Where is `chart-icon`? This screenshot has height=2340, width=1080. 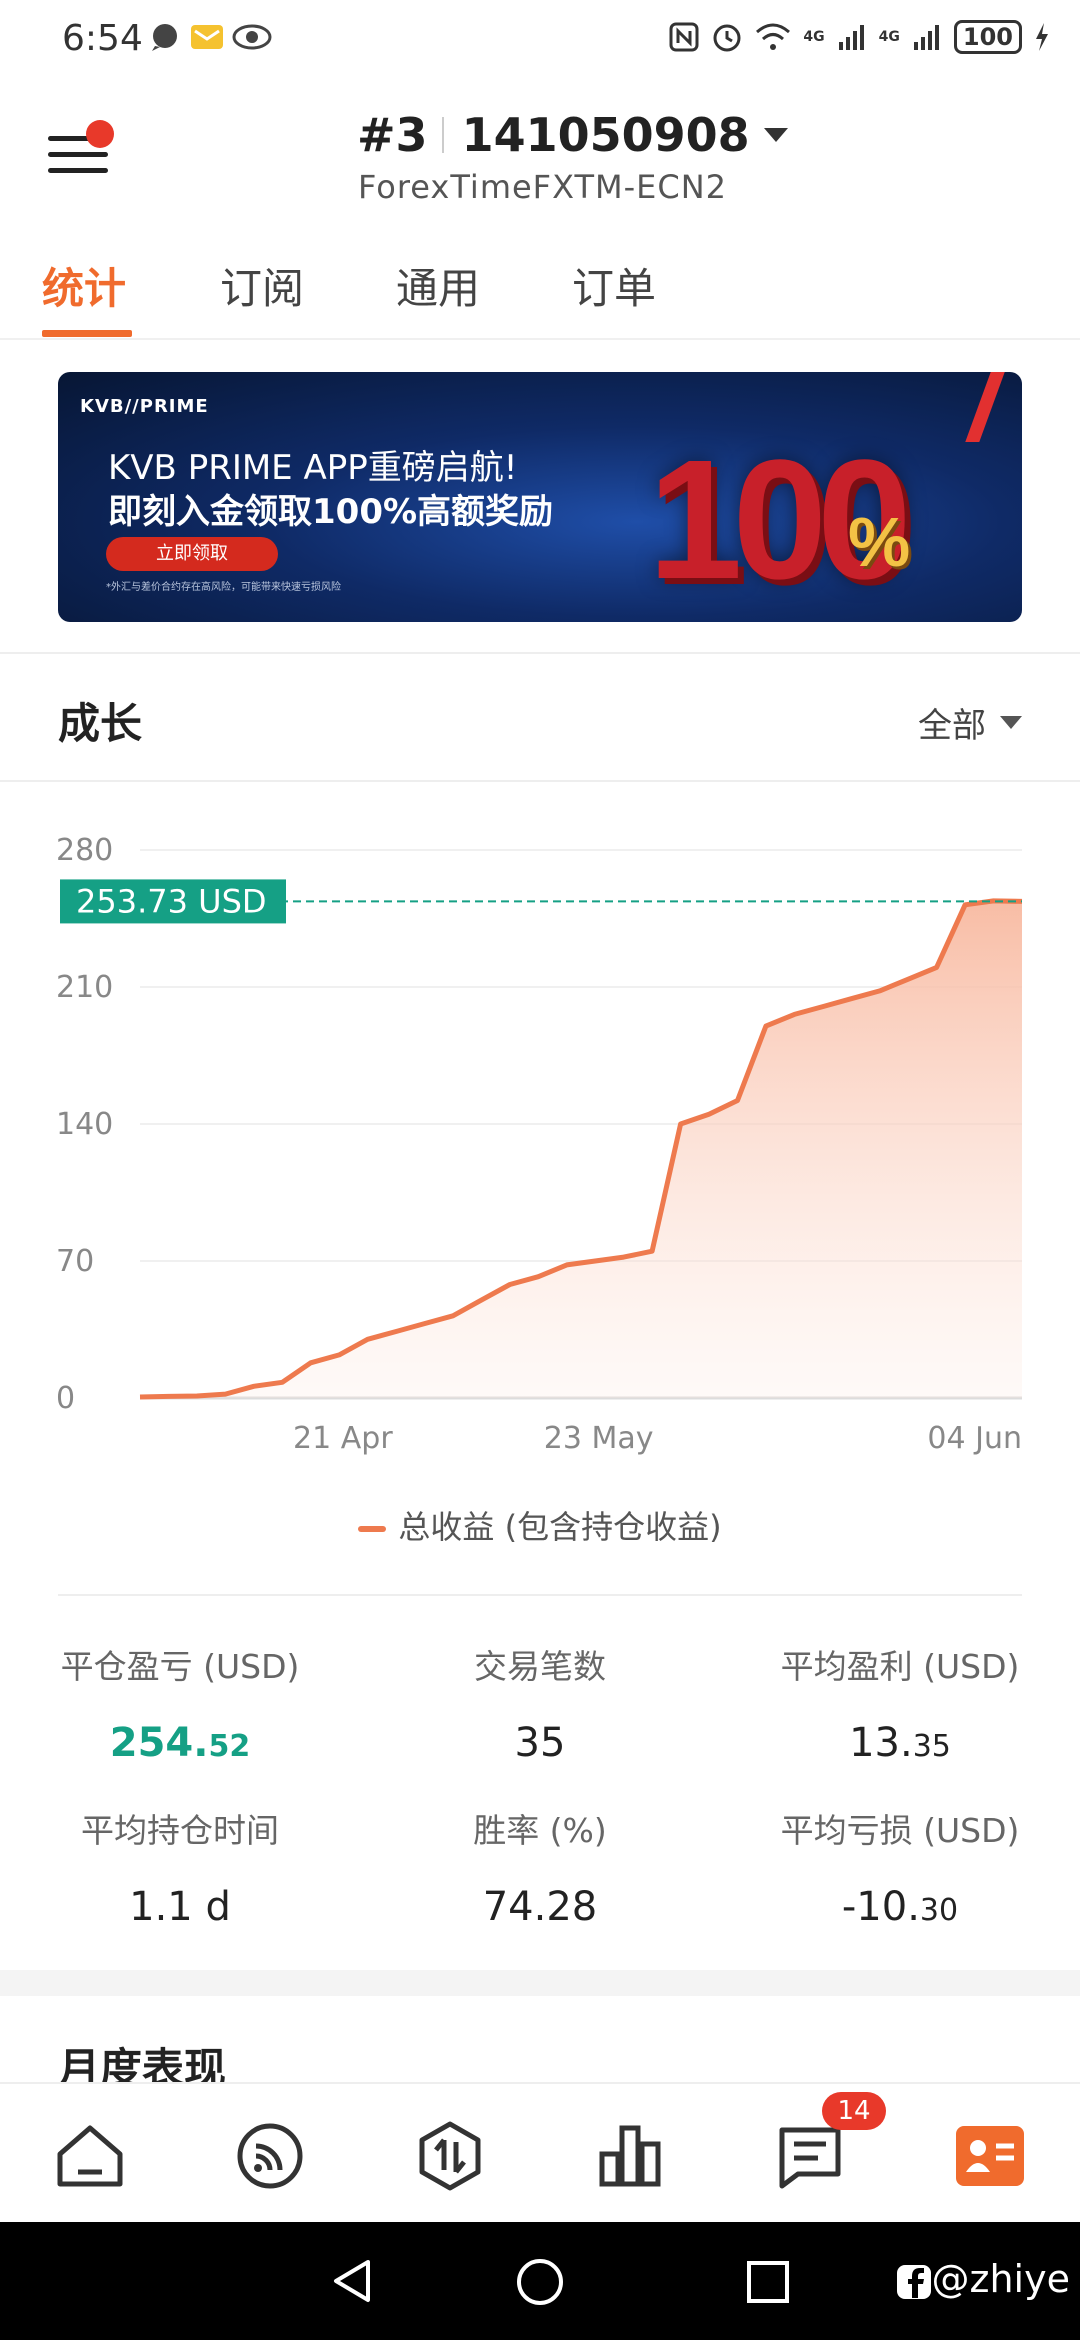 chart-icon is located at coordinates (630, 2156).